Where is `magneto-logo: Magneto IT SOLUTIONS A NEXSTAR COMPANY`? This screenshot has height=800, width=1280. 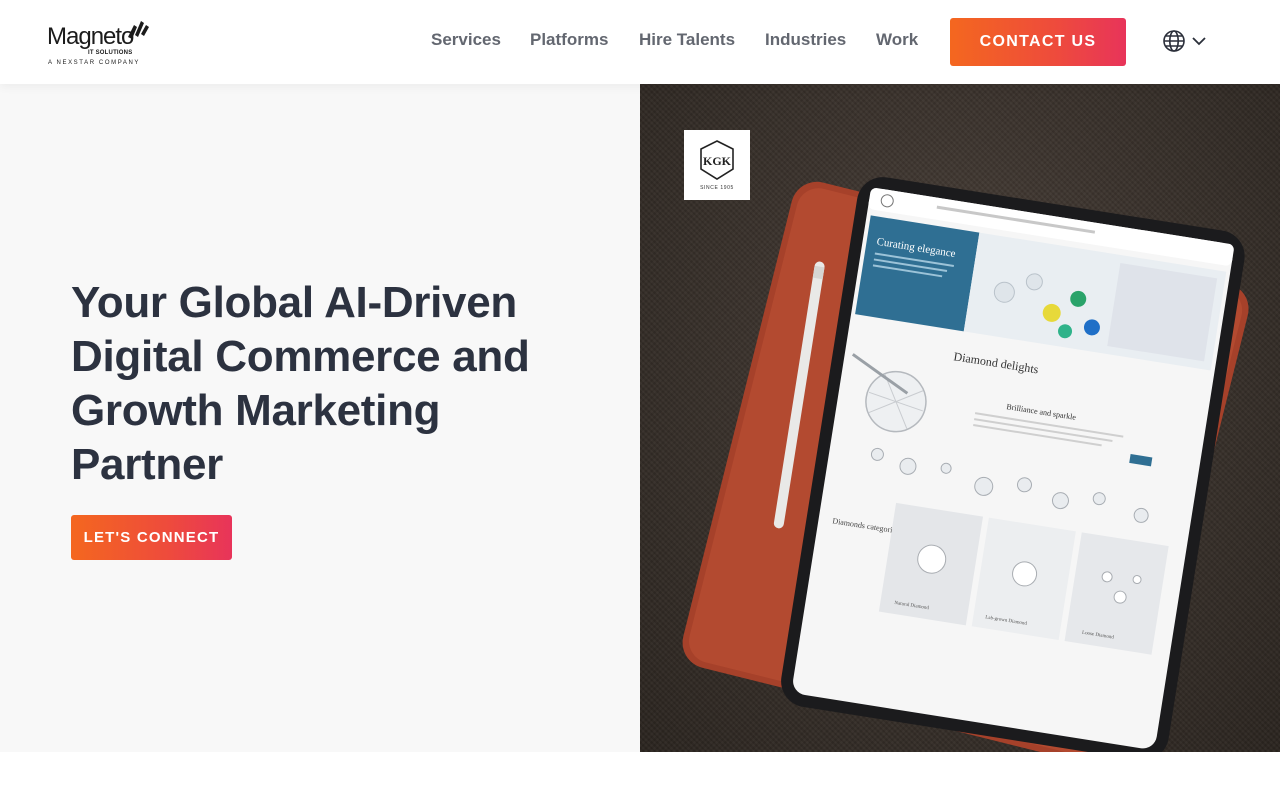 magneto-logo: Magneto IT SOLUTIONS A NEXSTAR COMPANY is located at coordinates (101, 43).